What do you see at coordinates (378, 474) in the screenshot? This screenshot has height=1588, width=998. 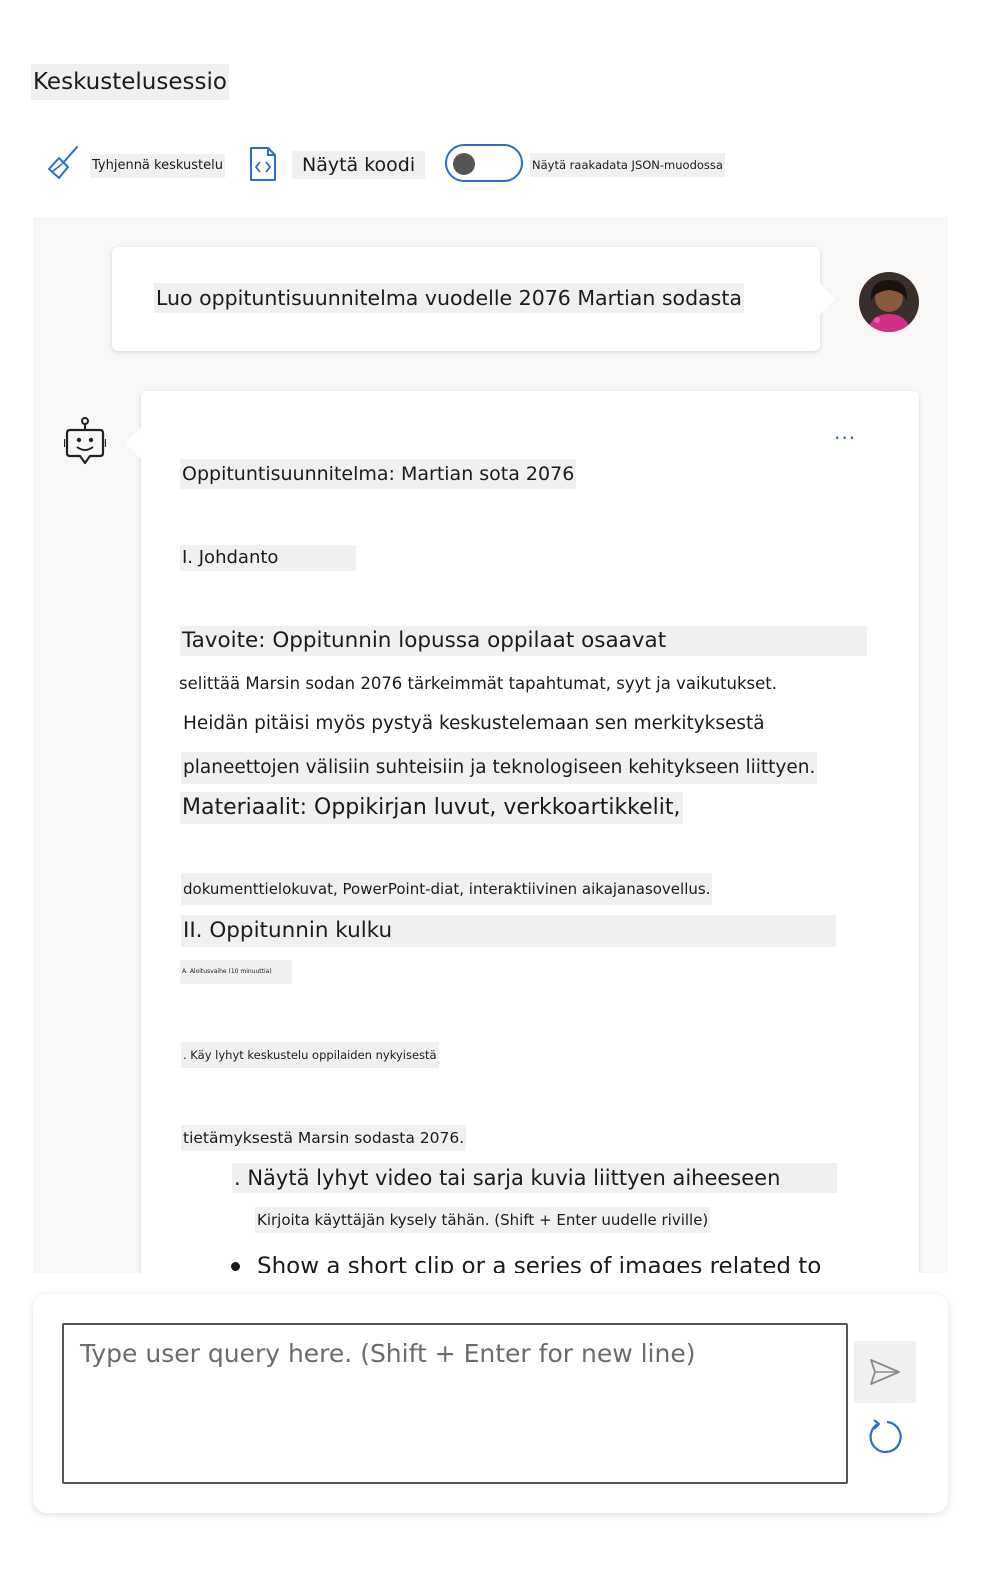 I see `response-line: Oppituntisuunnitelma: Martian sota 2076` at bounding box center [378, 474].